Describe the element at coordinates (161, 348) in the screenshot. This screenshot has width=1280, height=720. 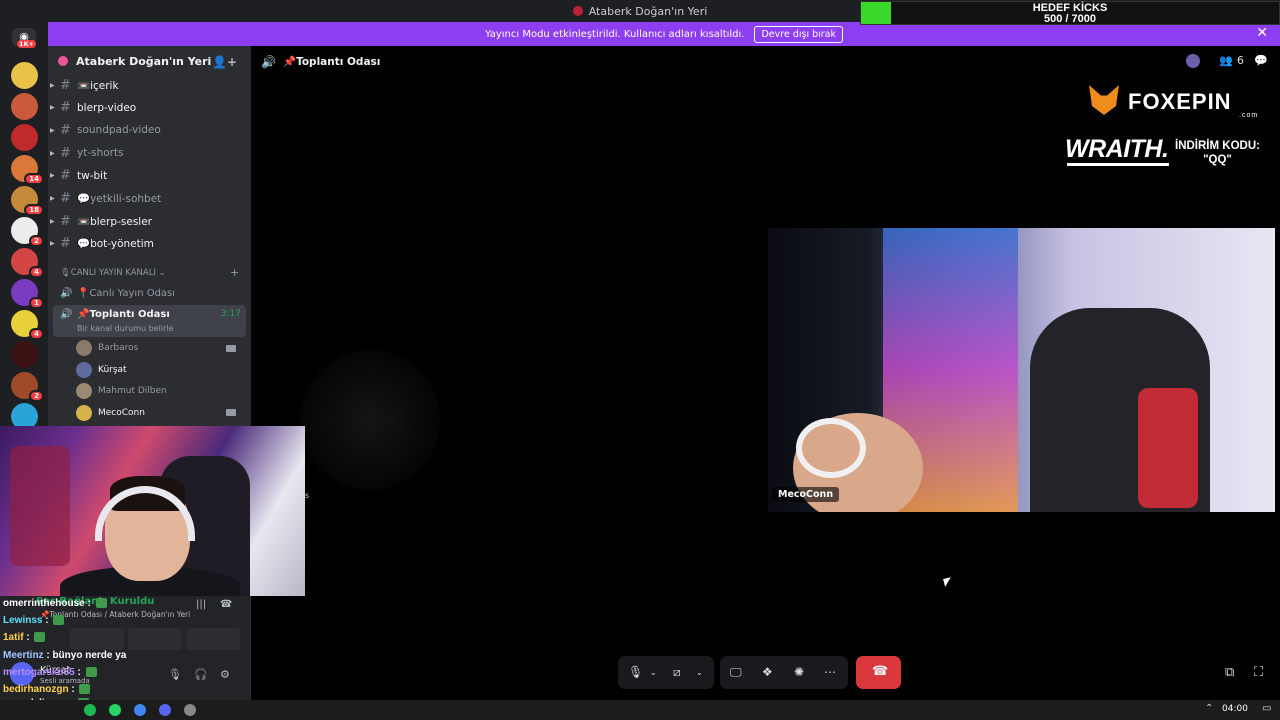
I see `voice-user: Barbaros` at that location.